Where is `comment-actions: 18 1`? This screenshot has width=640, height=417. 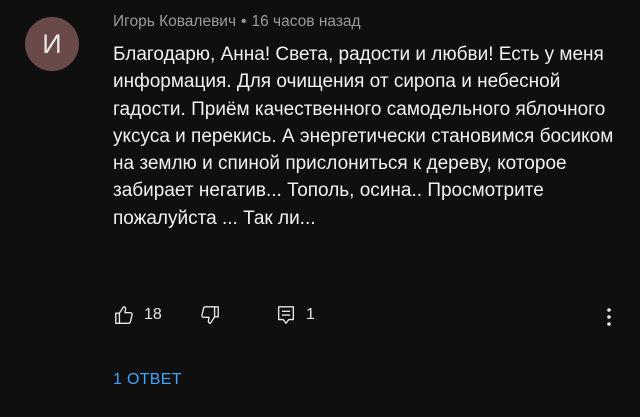 comment-actions: 18 1 is located at coordinates (368, 319).